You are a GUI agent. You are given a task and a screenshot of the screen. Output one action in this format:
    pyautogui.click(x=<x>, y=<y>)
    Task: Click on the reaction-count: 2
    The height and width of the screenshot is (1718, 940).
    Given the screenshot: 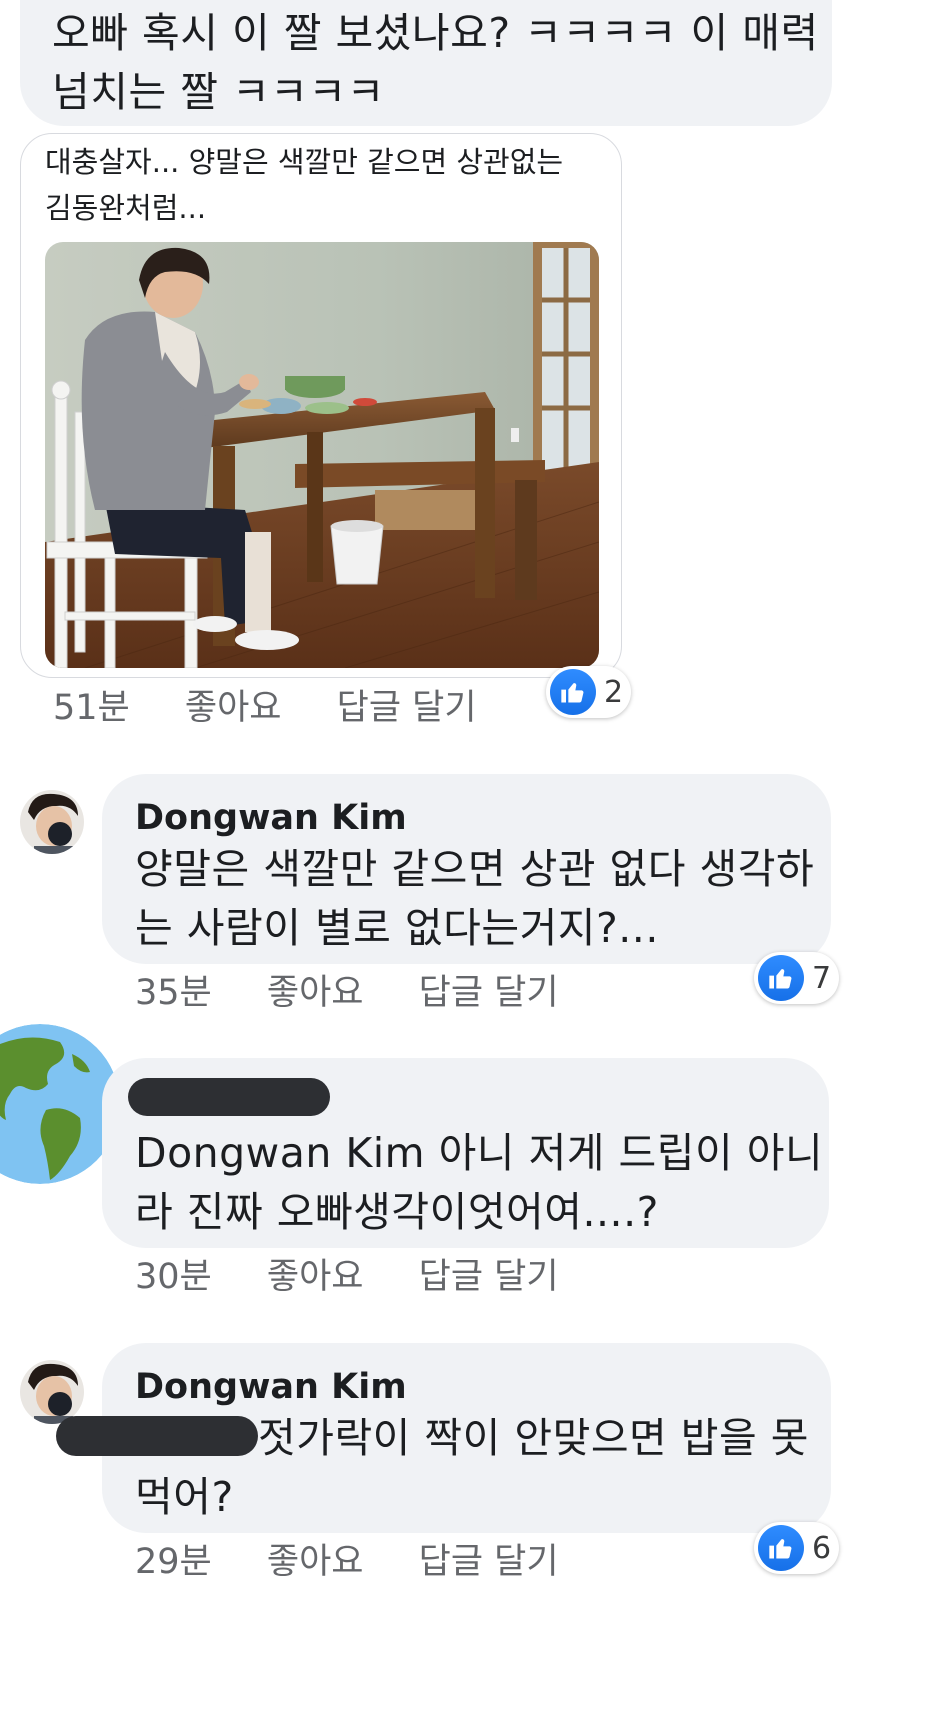 What is the action you would take?
    pyautogui.click(x=614, y=692)
    